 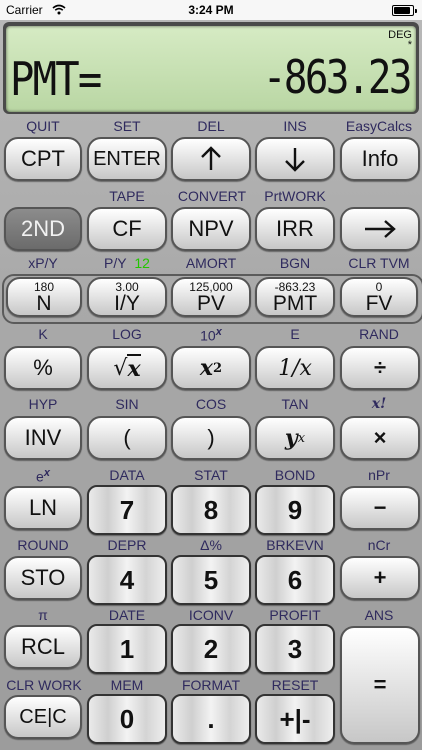 I want to click on label-exp: ex, so click(x=43, y=476).